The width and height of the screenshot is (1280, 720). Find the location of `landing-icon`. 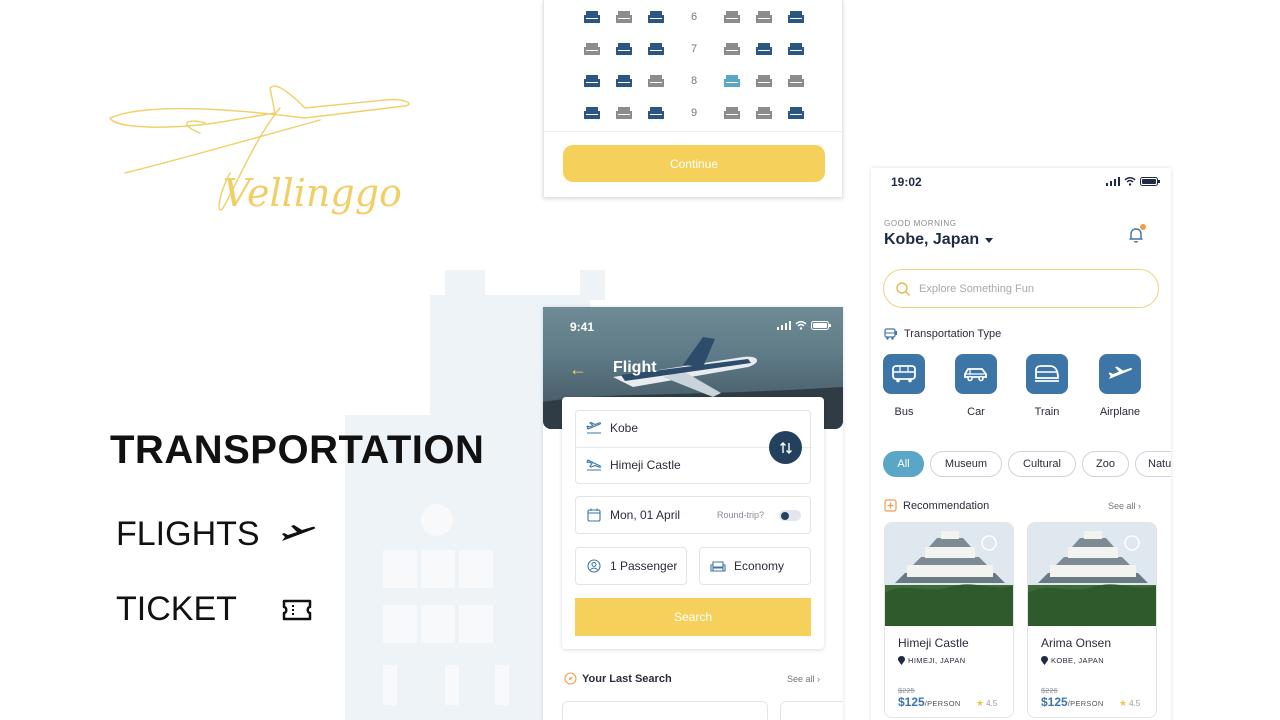

landing-icon is located at coordinates (594, 465).